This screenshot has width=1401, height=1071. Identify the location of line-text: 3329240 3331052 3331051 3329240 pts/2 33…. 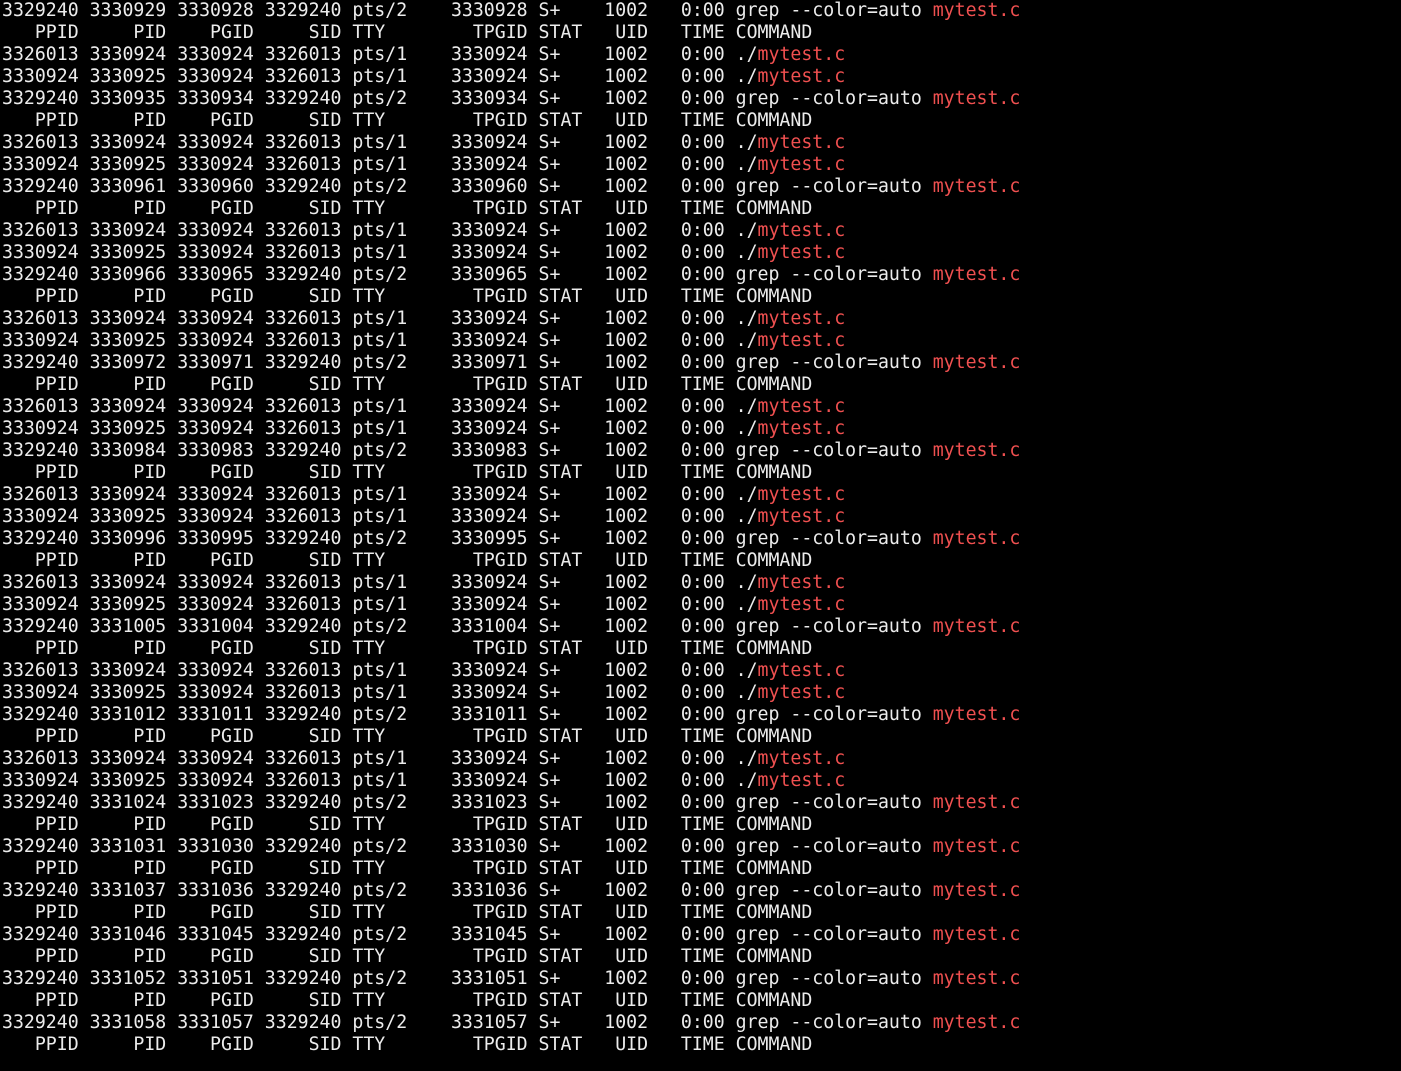
(467, 978).